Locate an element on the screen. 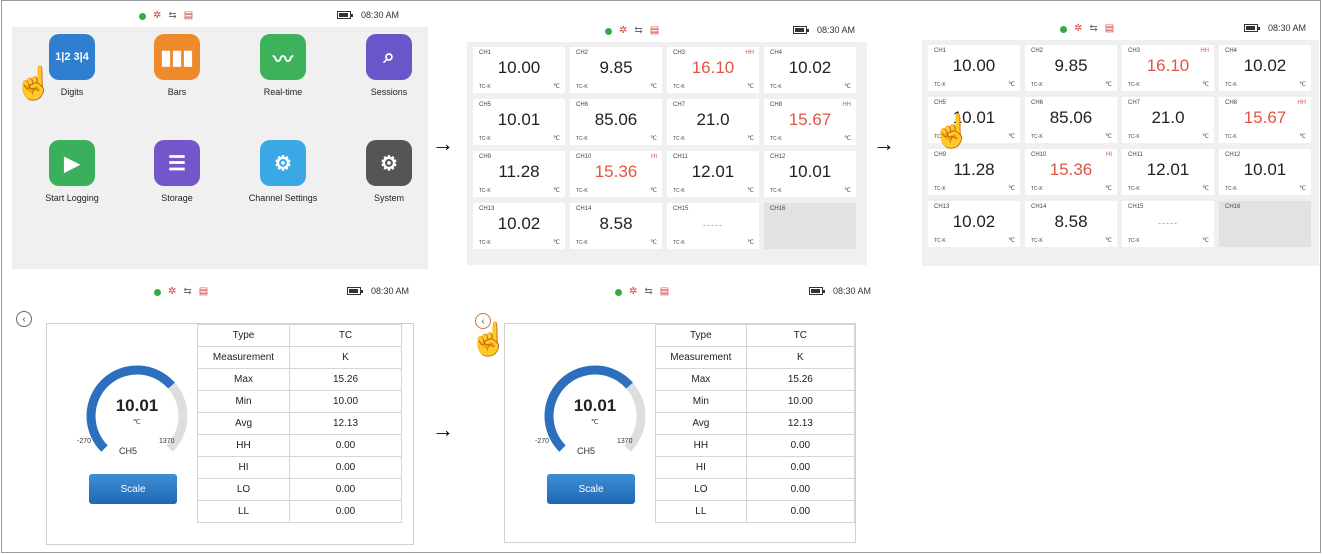  channel-name: CH10 is located at coordinates (584, 157).